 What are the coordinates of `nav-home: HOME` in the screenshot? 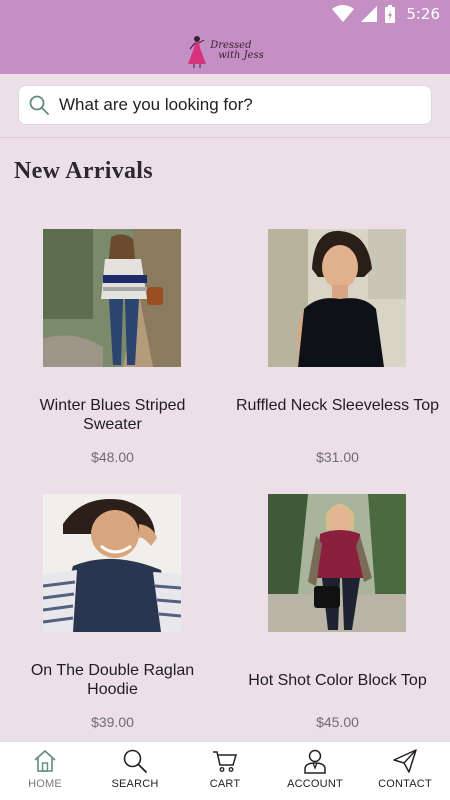 It's located at (45, 771).